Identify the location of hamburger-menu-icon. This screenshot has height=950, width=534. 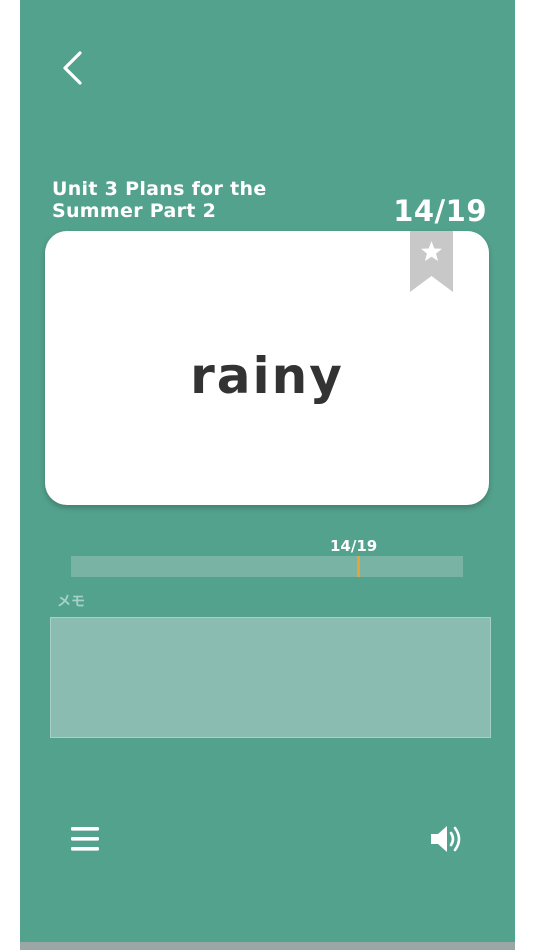
(85, 839).